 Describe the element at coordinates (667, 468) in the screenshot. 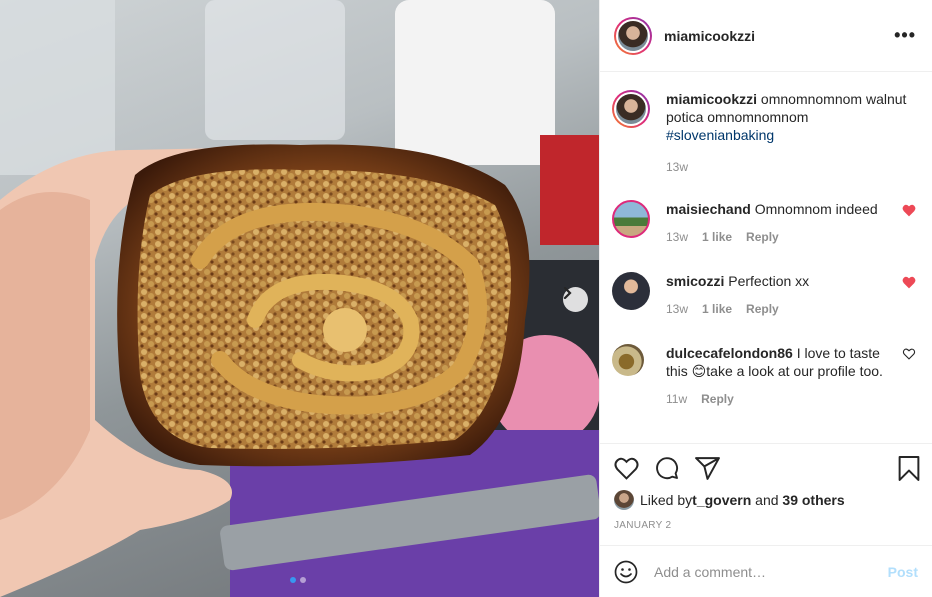

I see `comment-icon` at that location.